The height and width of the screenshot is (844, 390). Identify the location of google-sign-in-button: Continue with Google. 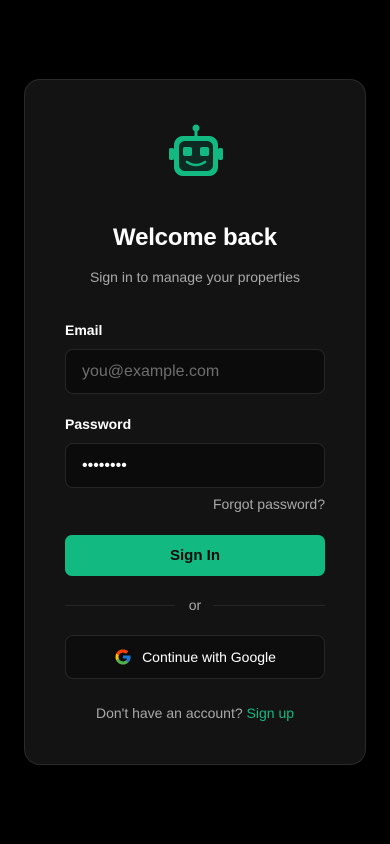
(195, 657).